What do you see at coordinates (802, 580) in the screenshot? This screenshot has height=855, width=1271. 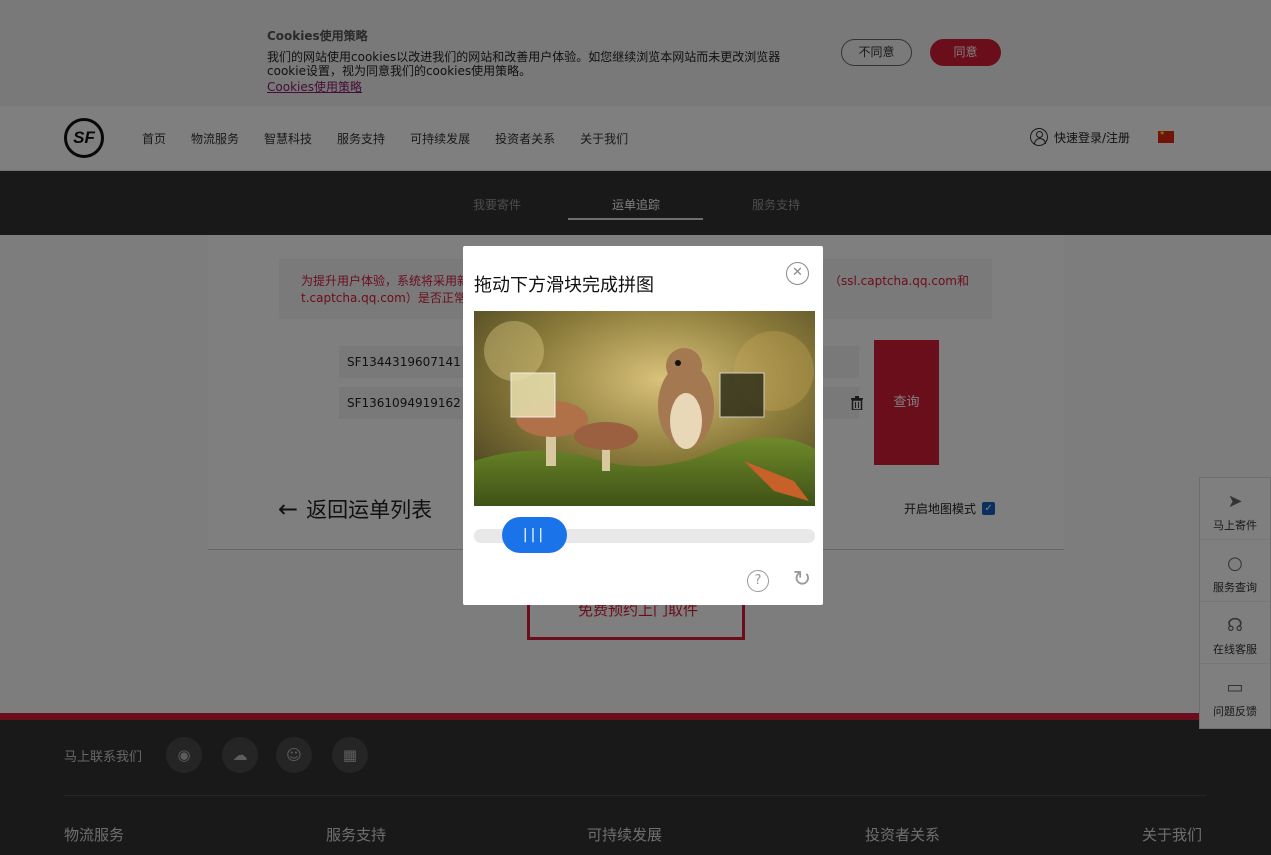 I see `refresh-icon: ↻` at bounding box center [802, 580].